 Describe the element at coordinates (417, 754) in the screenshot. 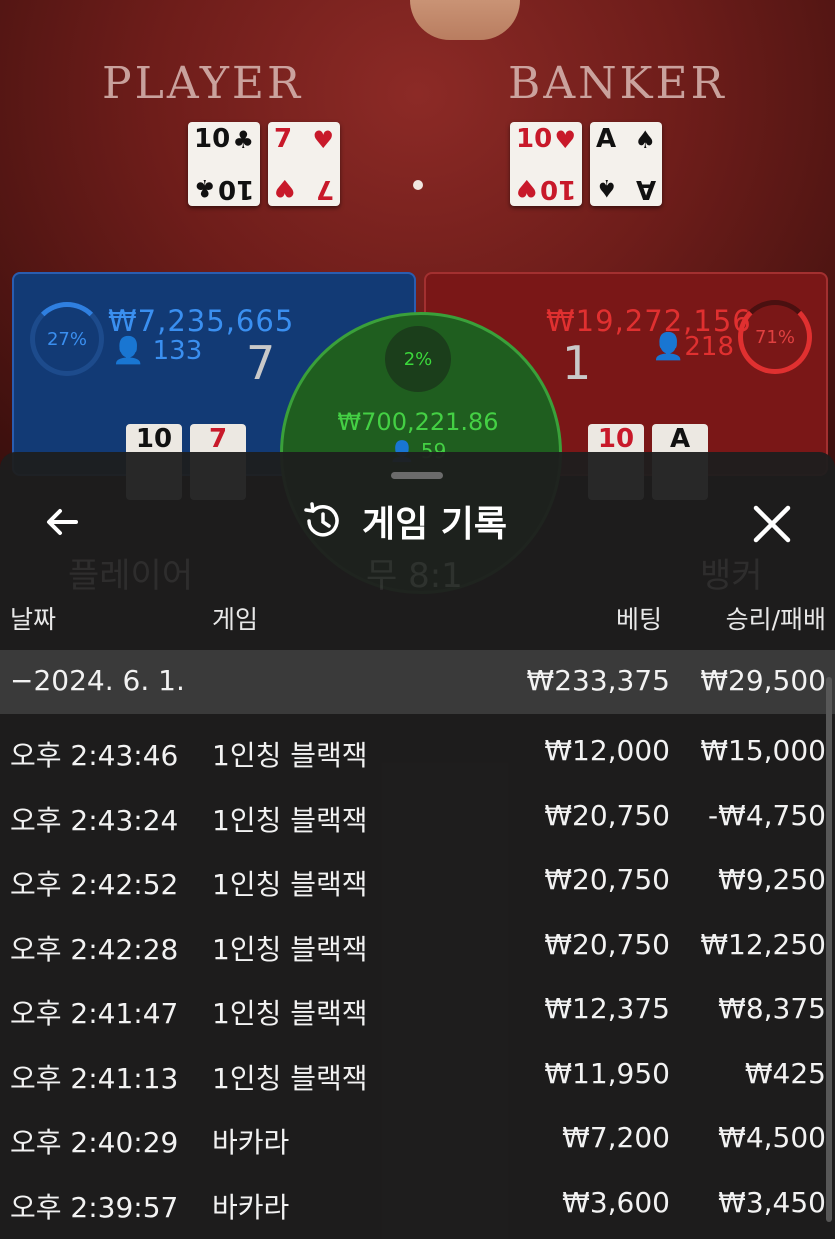

I see `history-row: 오후 2:43:46 1인칭 블랙잭 ₩12,000 ₩15,000` at that location.